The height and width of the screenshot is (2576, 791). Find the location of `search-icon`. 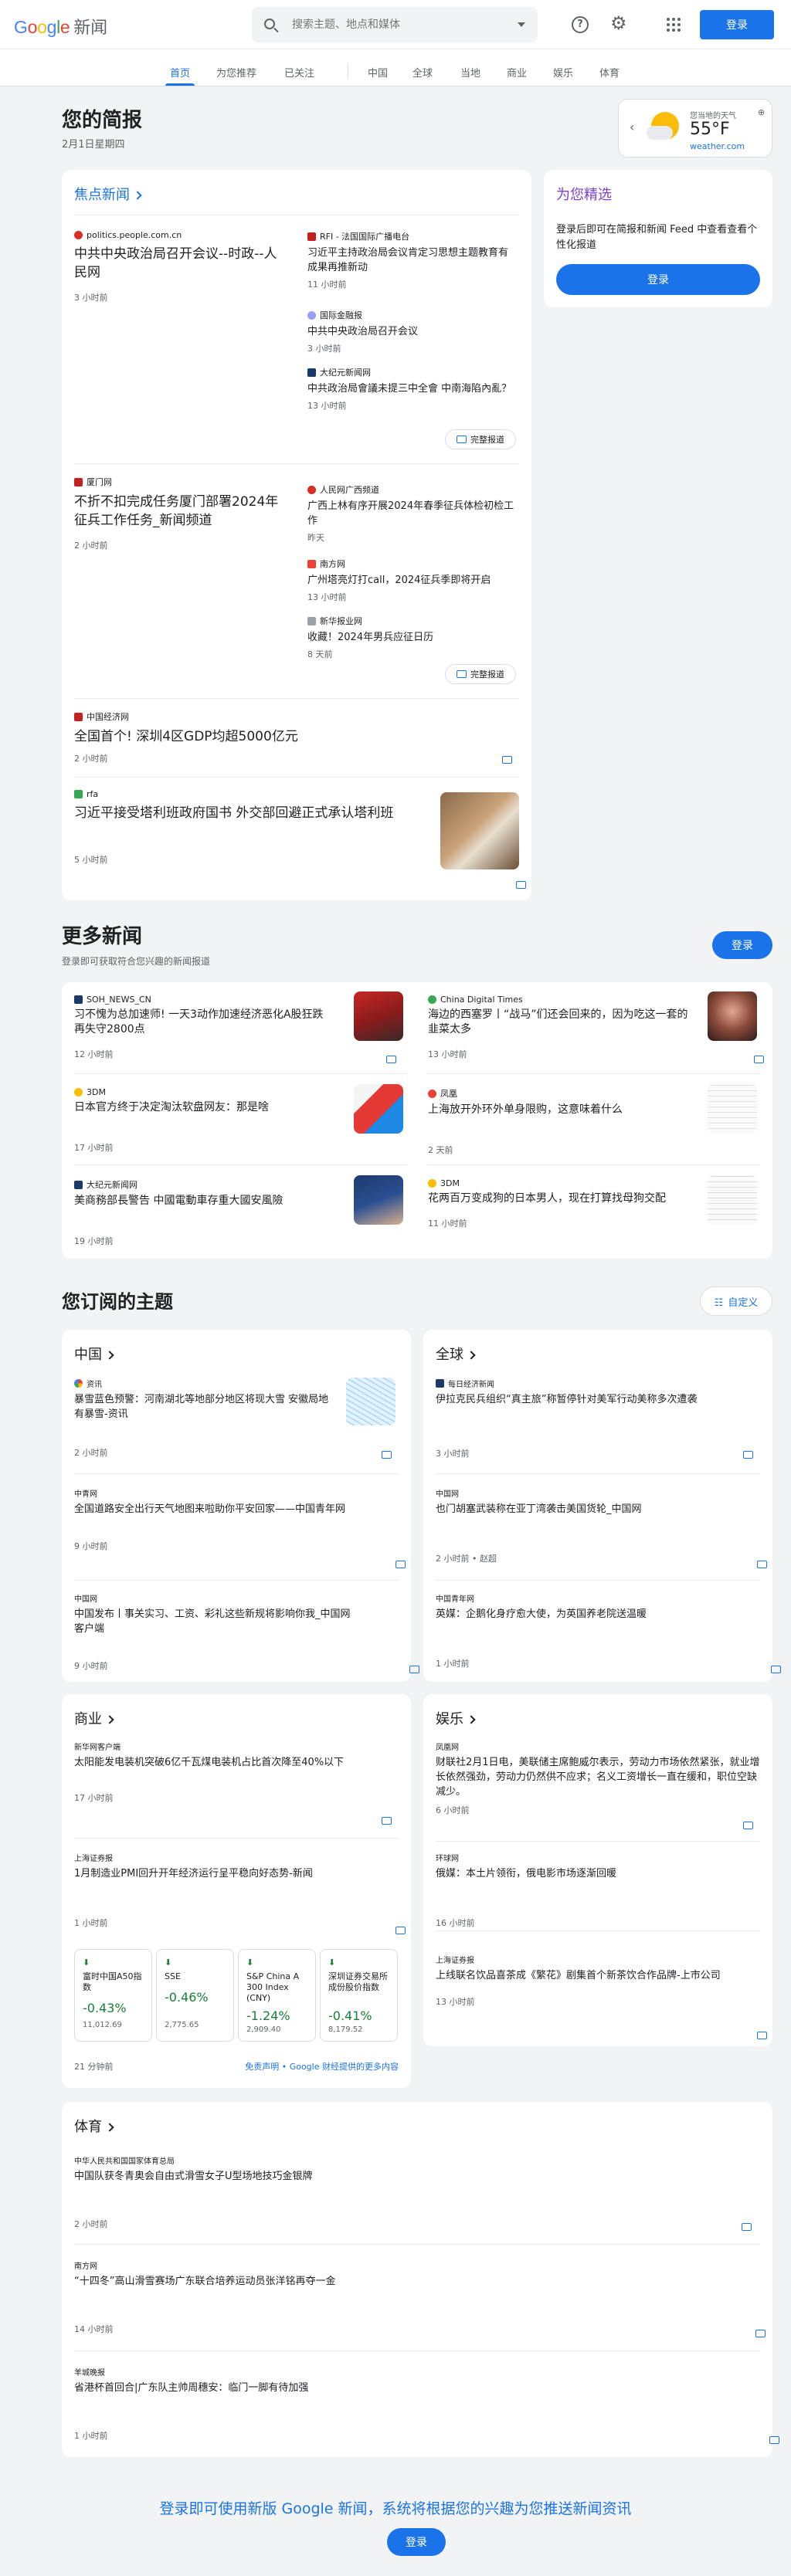

search-icon is located at coordinates (269, 24).